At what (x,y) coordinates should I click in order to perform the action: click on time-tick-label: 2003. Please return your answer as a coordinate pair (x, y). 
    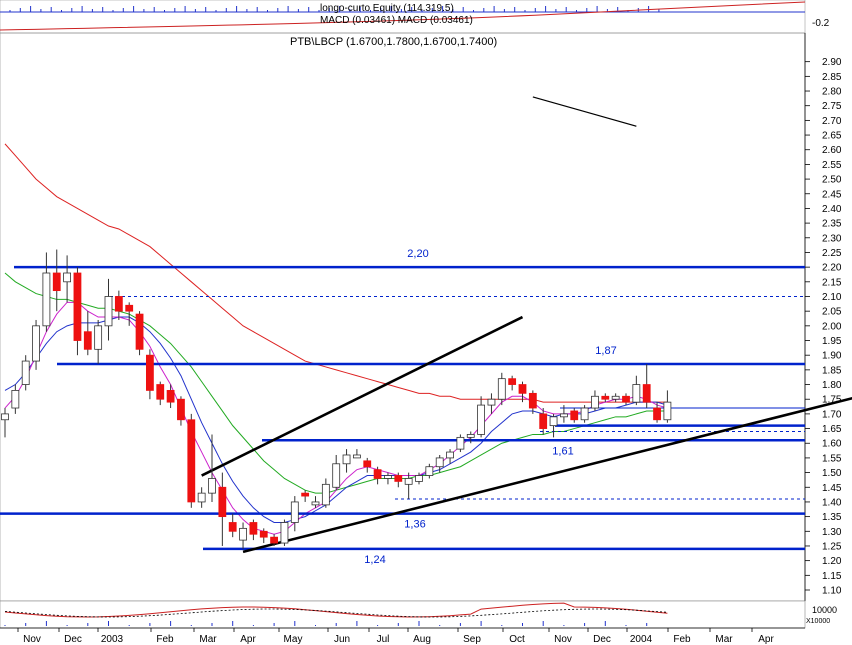
    Looking at the image, I should click on (112, 639).